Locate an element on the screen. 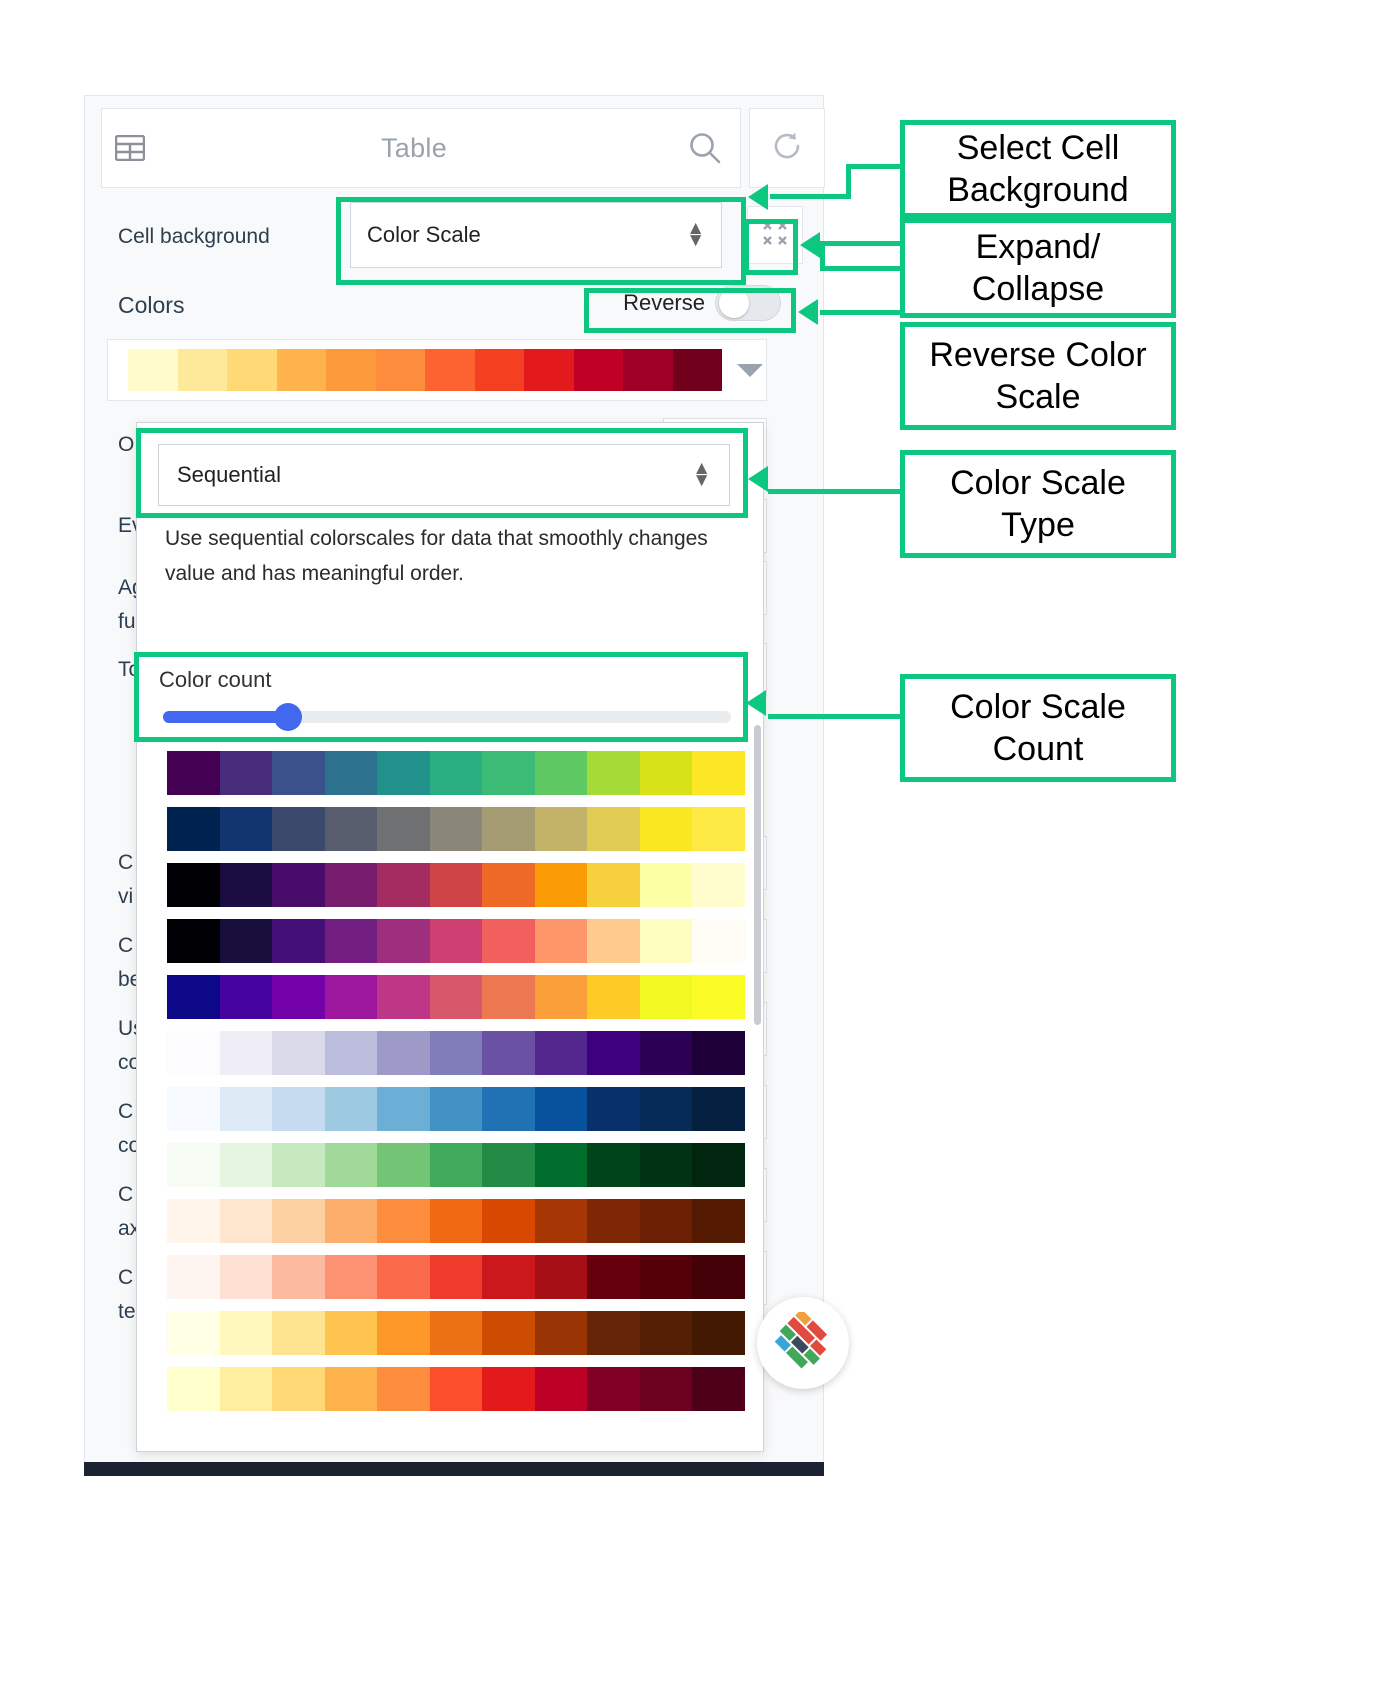 The width and height of the screenshot is (1376, 1706). reverse-toggle is located at coordinates (748, 303).